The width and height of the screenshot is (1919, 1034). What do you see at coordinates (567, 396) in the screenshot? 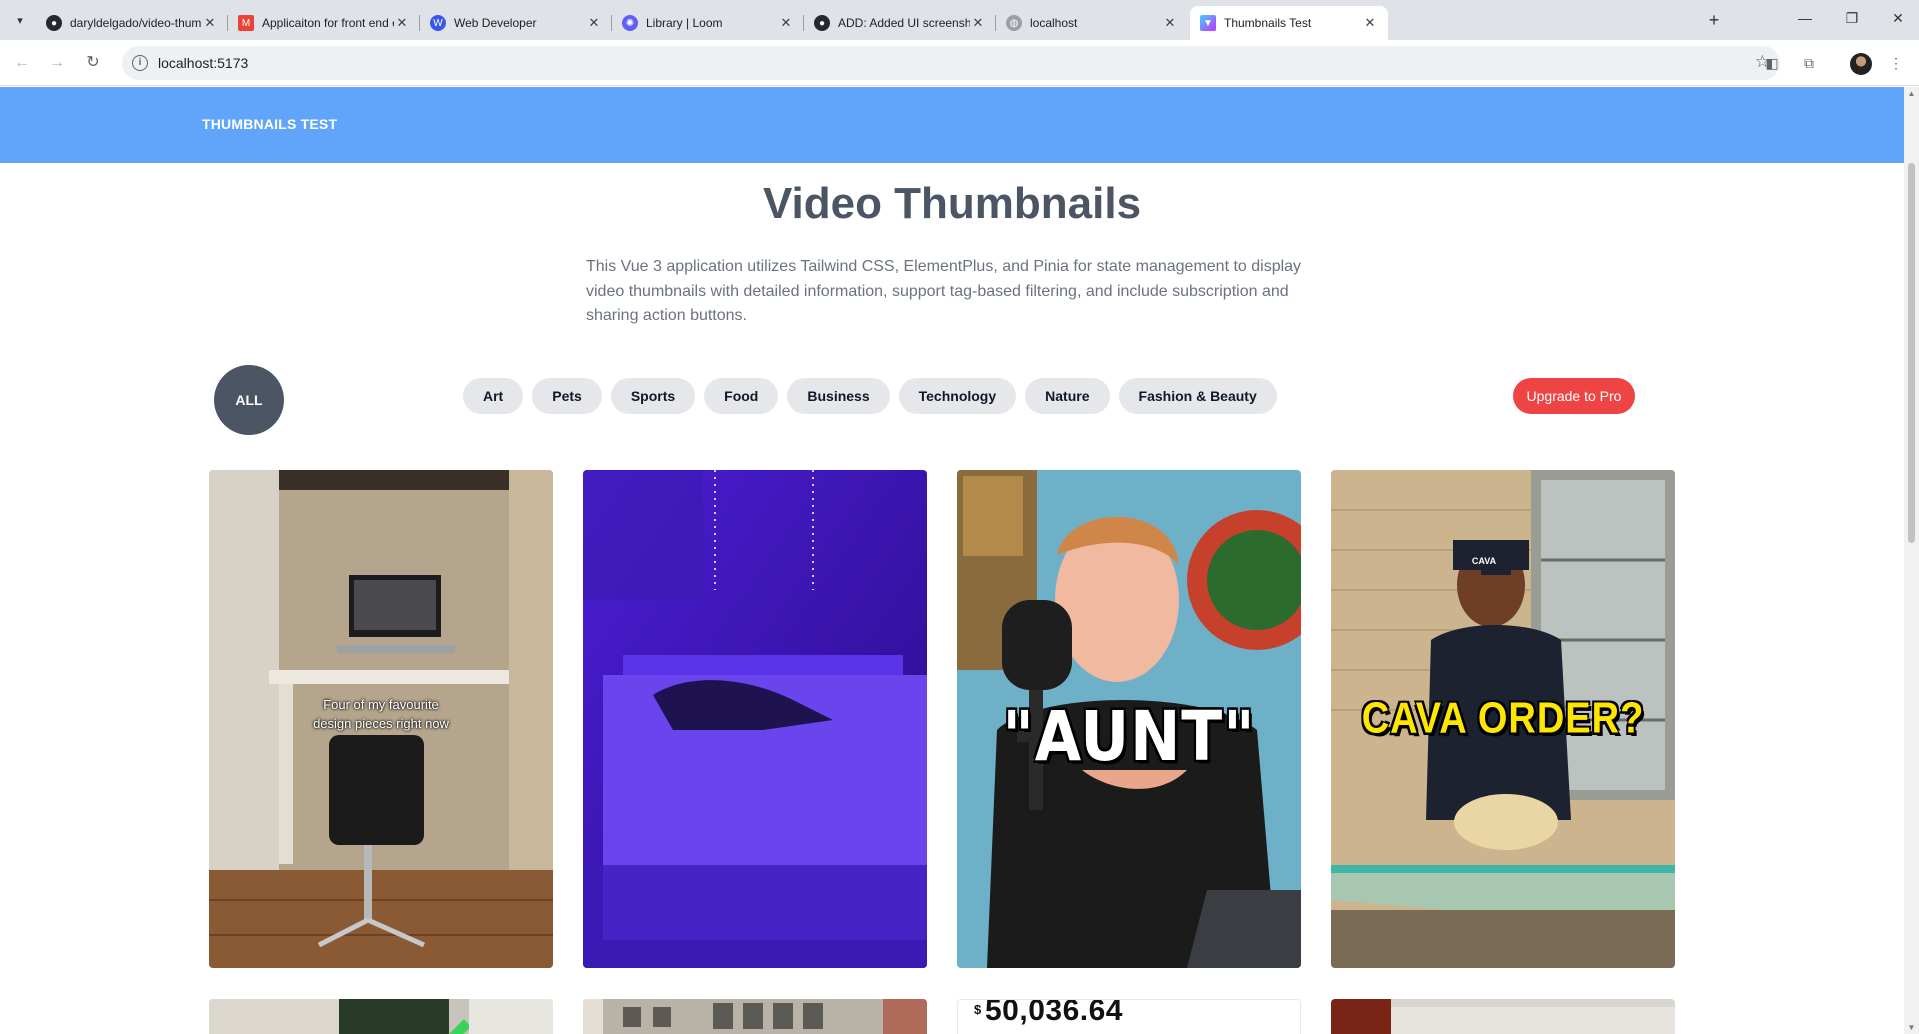
I see `tag-pets: Pets` at bounding box center [567, 396].